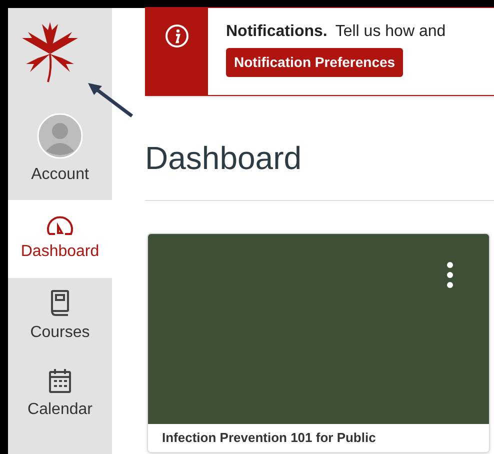 The image size is (494, 454). What do you see at coordinates (60, 395) in the screenshot?
I see `nav-item: Calendar` at bounding box center [60, 395].